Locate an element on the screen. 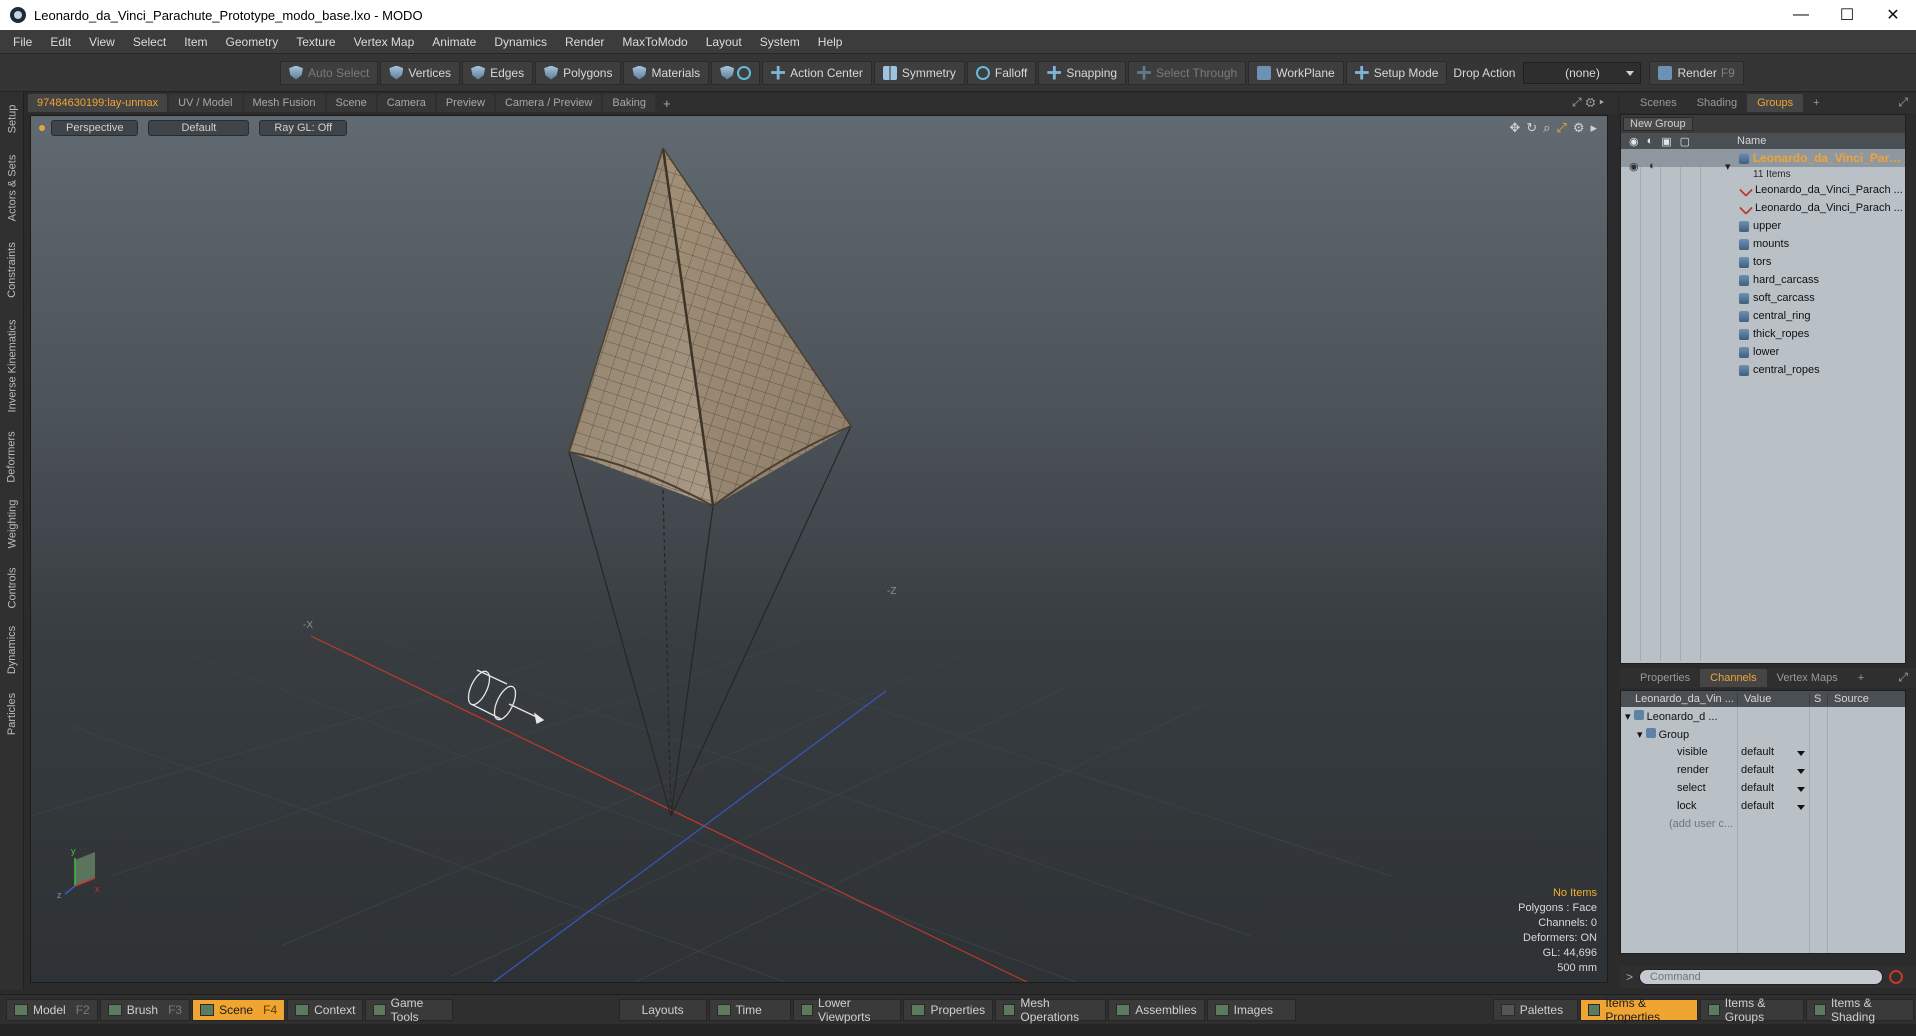 This screenshot has width=1916, height=1036. menu-vertex-map: Vertex Map is located at coordinates (384, 42).